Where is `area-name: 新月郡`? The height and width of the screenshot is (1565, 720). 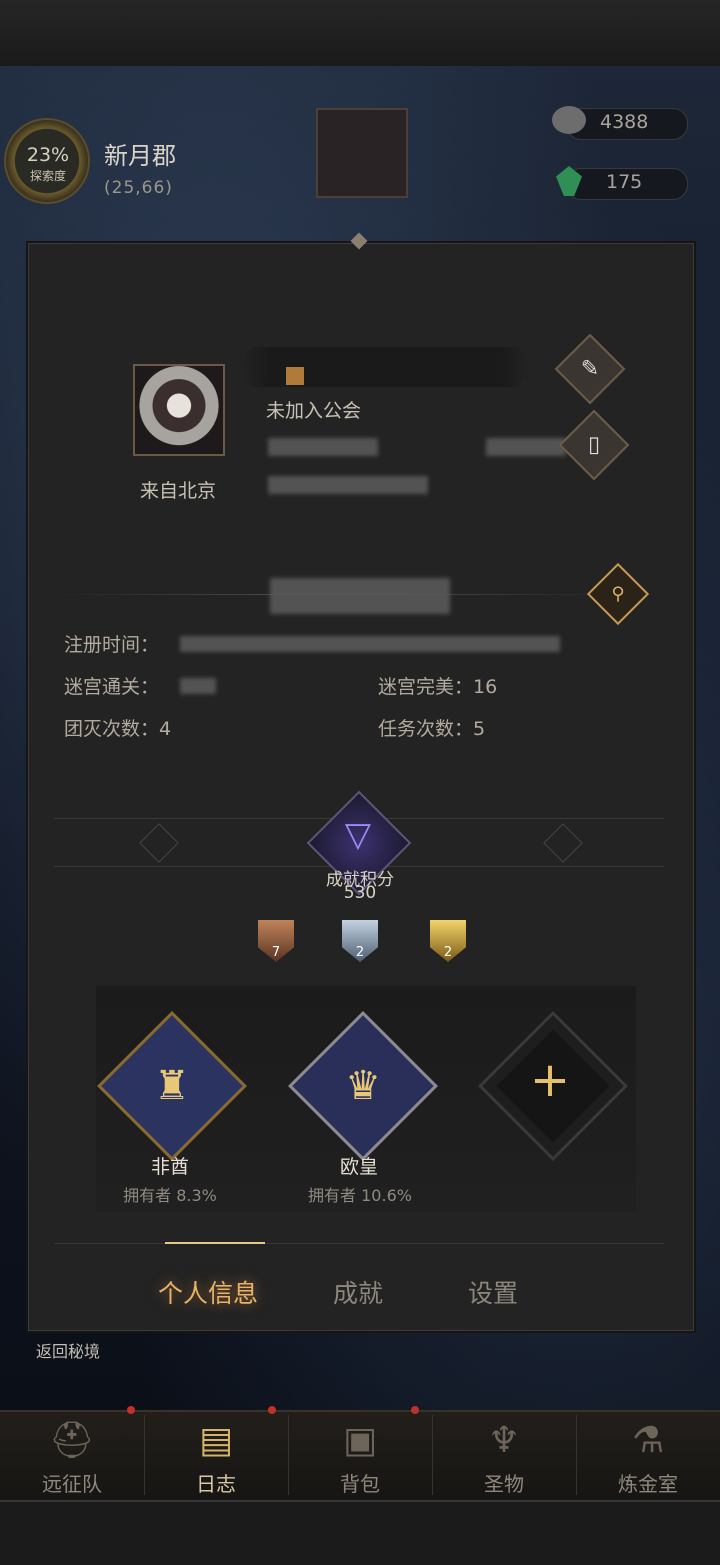 area-name: 新月郡 is located at coordinates (140, 156).